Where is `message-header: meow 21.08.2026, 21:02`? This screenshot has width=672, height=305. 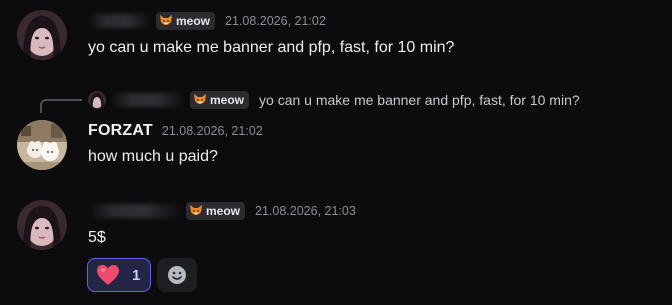 message-header: meow 21.08.2026, 21:02 is located at coordinates (207, 21).